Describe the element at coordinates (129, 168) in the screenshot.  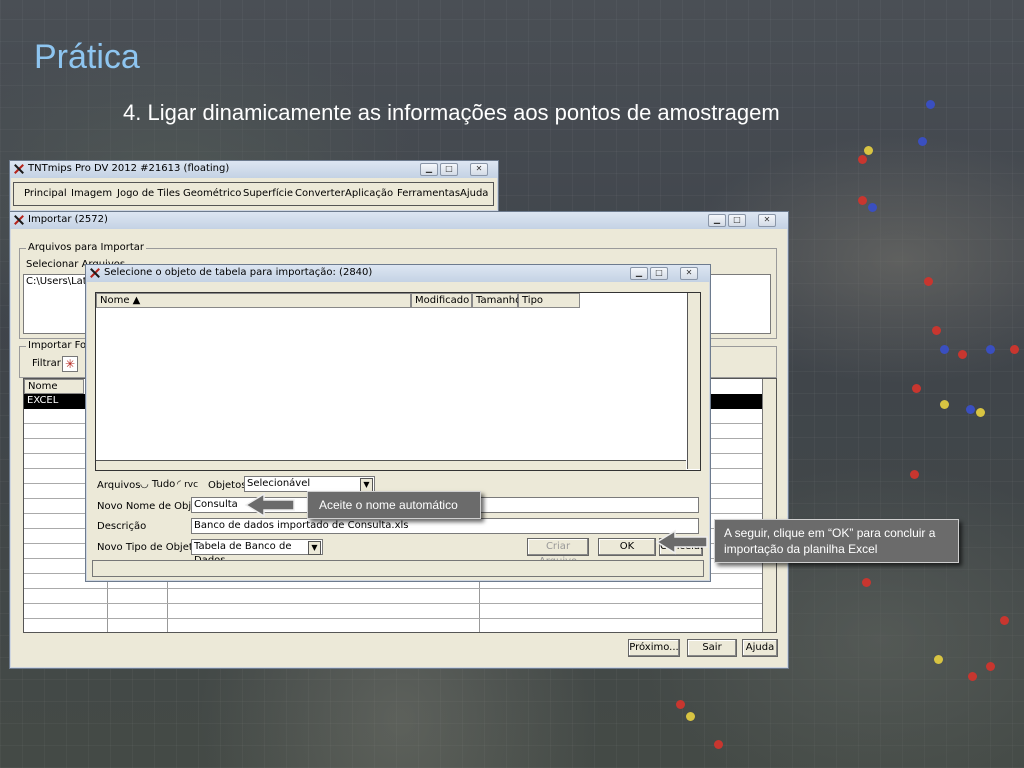
I see `main-window-title: TNTmips Pro DV 2012 #21613 (floating)` at that location.